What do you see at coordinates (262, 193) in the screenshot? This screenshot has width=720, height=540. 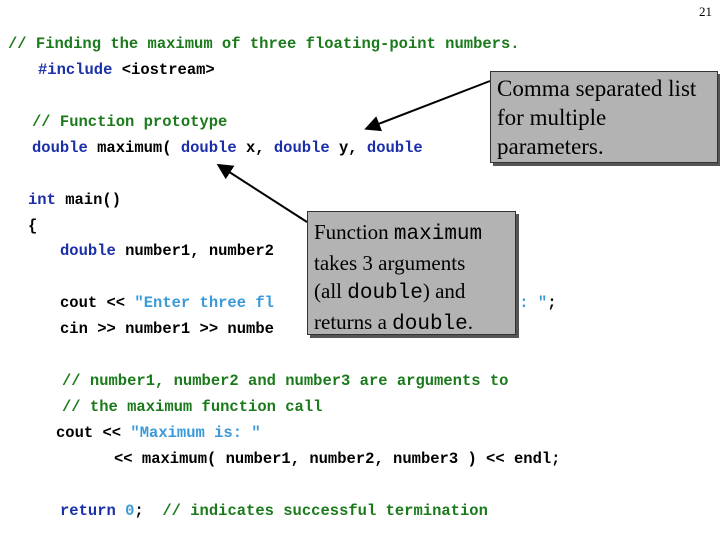 I see `arrow-to-maximum` at bounding box center [262, 193].